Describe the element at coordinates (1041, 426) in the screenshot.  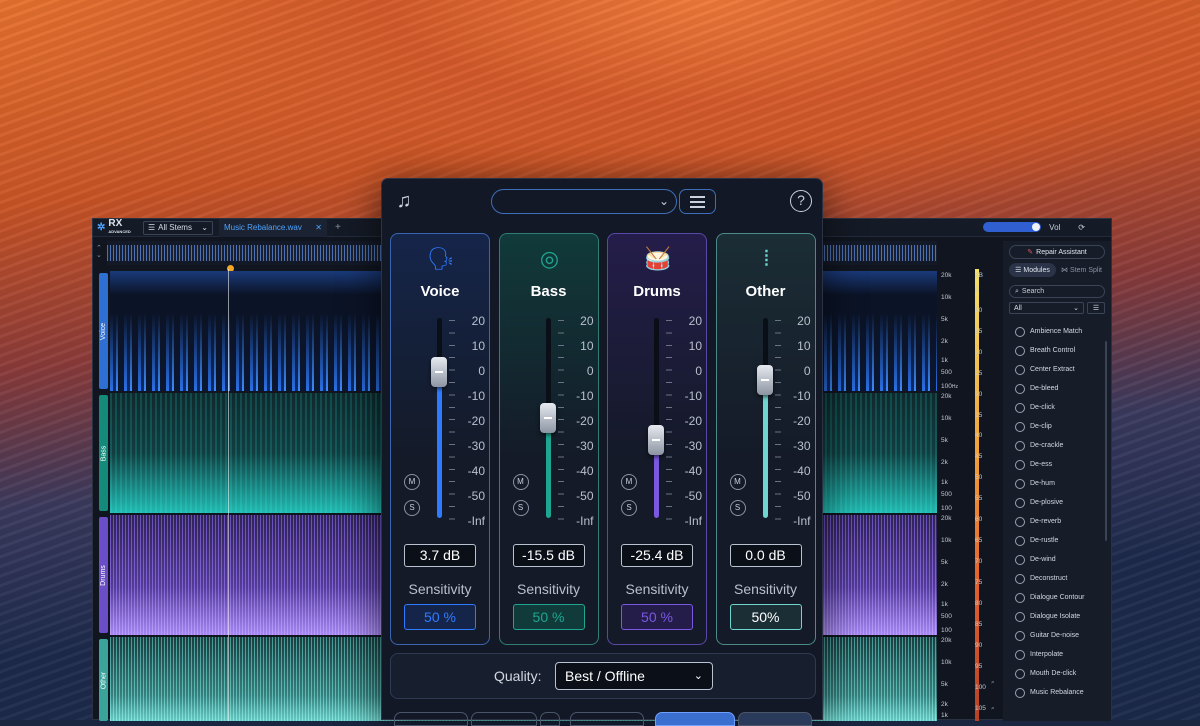
I see `module-label: De-clip` at that location.